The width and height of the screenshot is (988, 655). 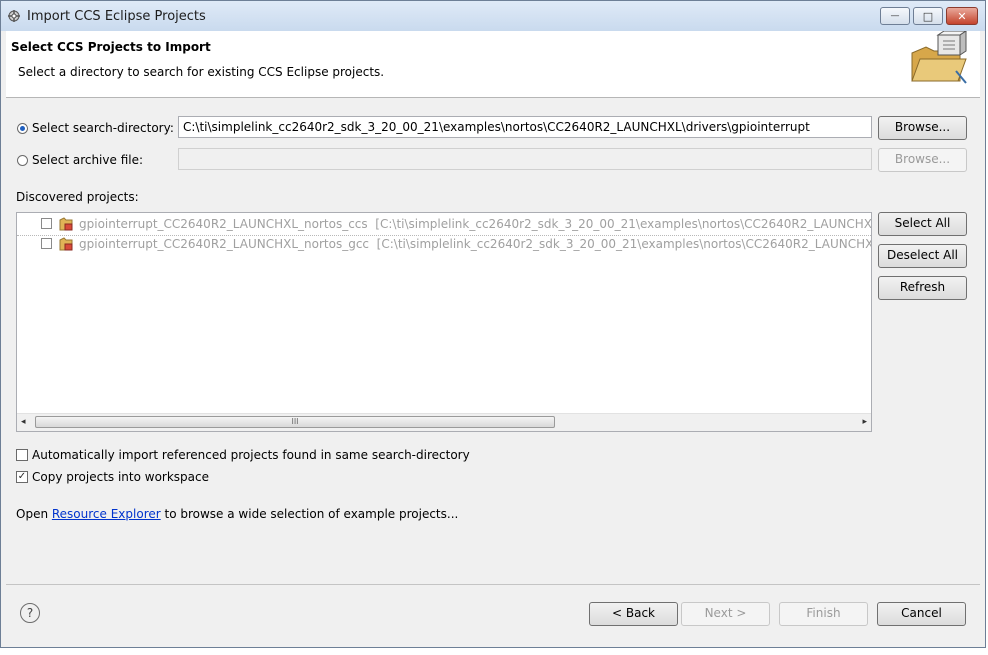 What do you see at coordinates (922, 224) in the screenshot?
I see `select-all-button: Select All` at bounding box center [922, 224].